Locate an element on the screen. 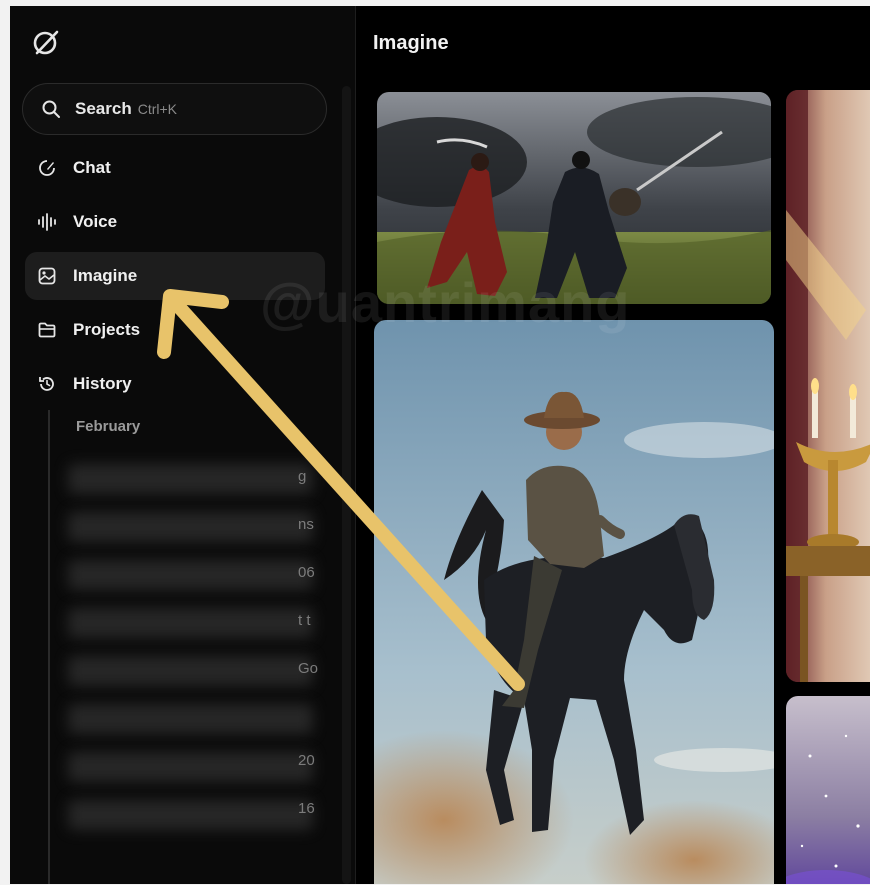 This screenshot has height=885, width=870. history-divider is located at coordinates (49, 647).